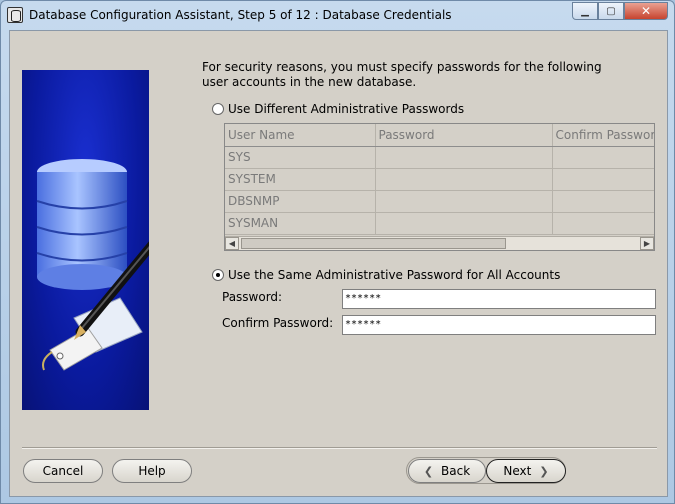 This screenshot has width=675, height=504. Describe the element at coordinates (499, 325) in the screenshot. I see `confirm-password-input: ******` at that location.